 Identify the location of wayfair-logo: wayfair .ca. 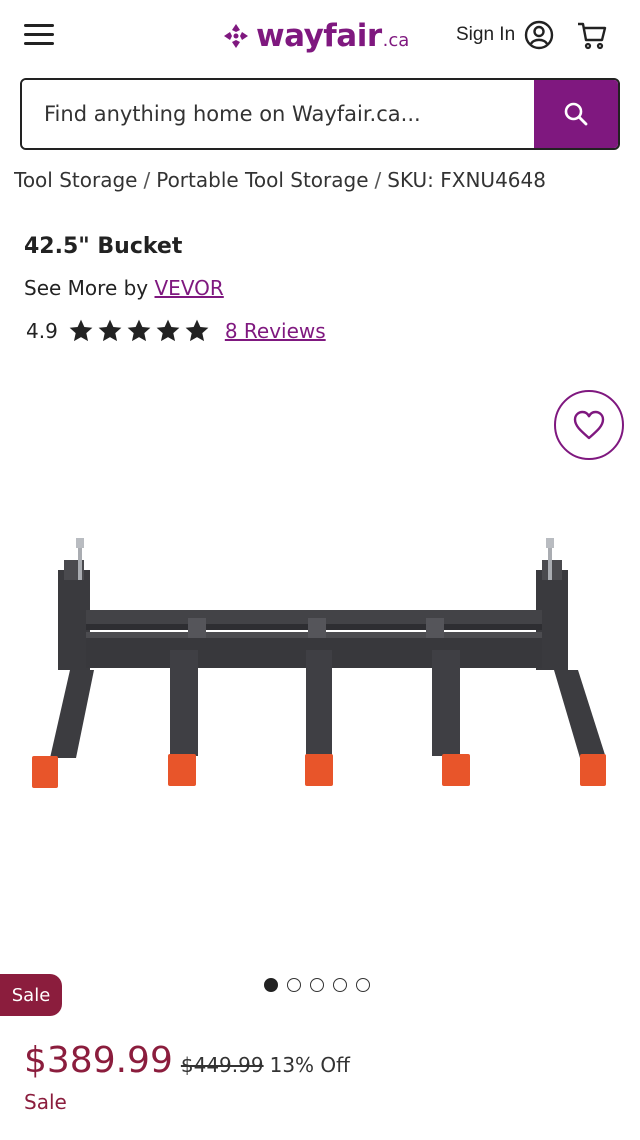
(315, 36).